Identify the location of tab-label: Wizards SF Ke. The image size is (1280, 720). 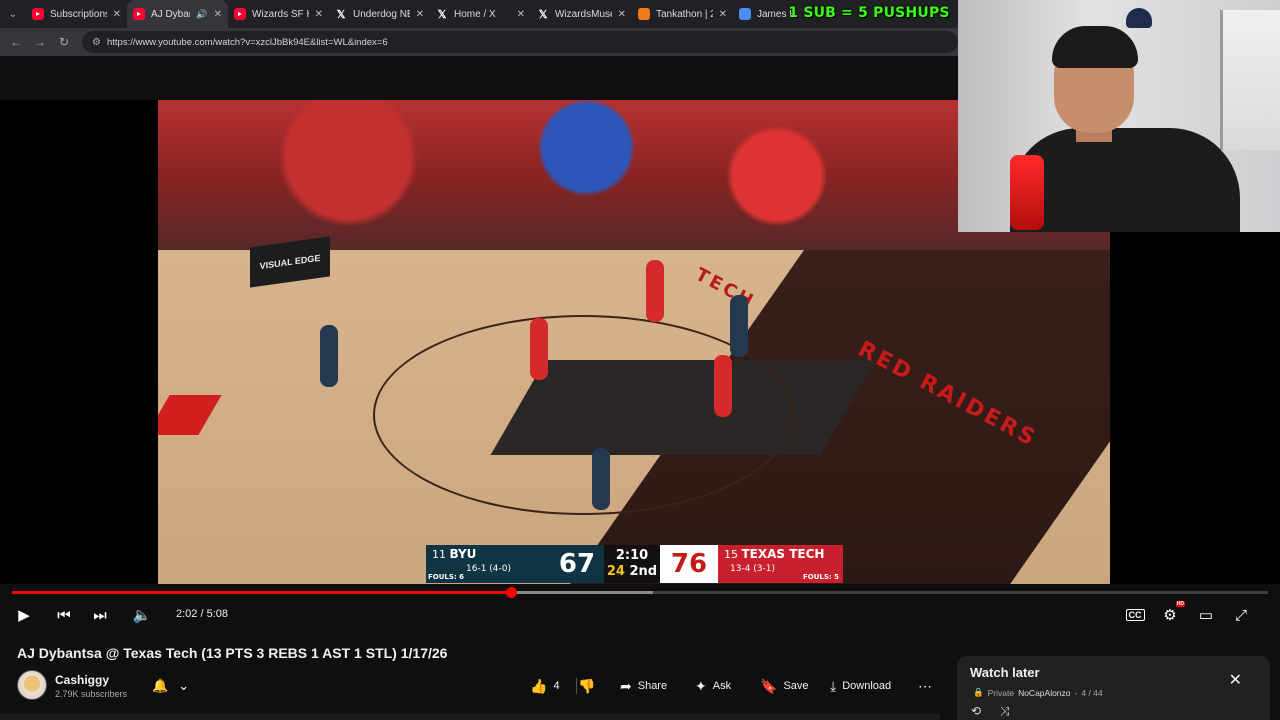
(280, 14).